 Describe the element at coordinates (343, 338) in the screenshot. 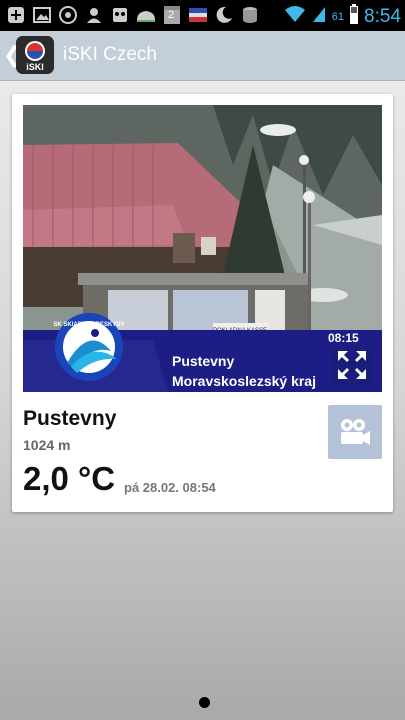

I see `webcam-timestamp: 08:15` at that location.